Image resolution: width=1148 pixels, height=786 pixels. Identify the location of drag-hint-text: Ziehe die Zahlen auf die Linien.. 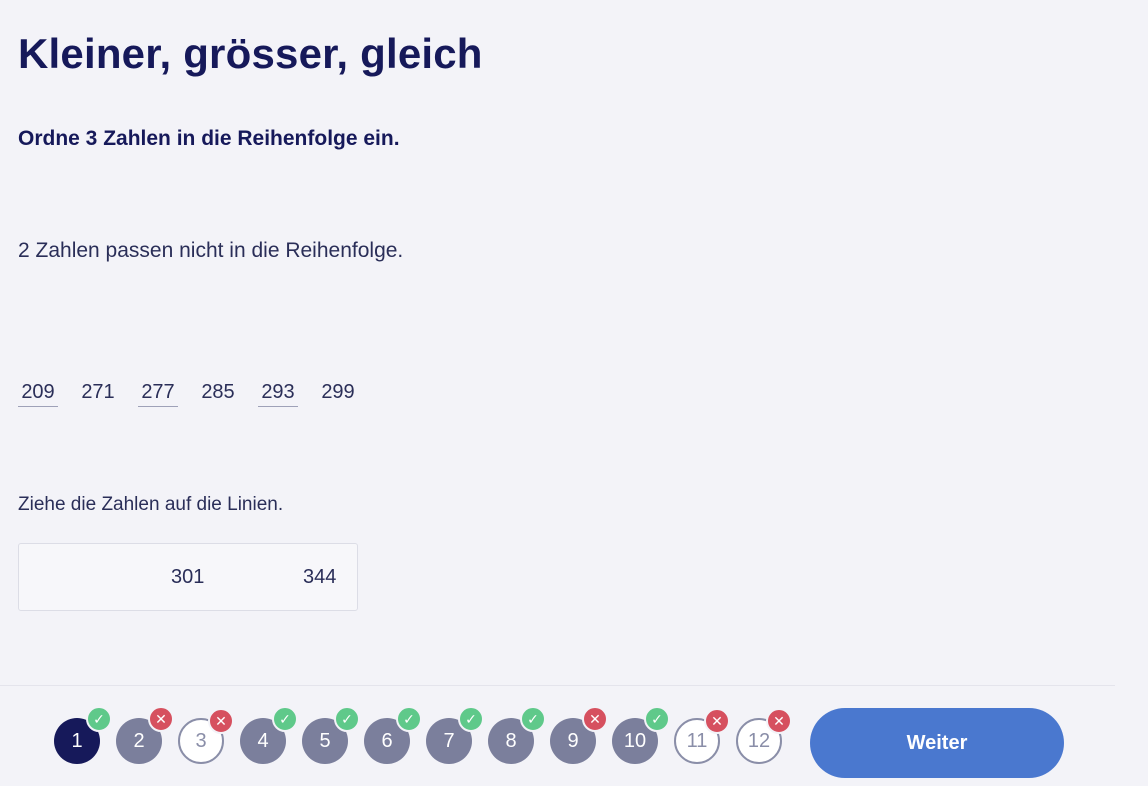
(151, 504).